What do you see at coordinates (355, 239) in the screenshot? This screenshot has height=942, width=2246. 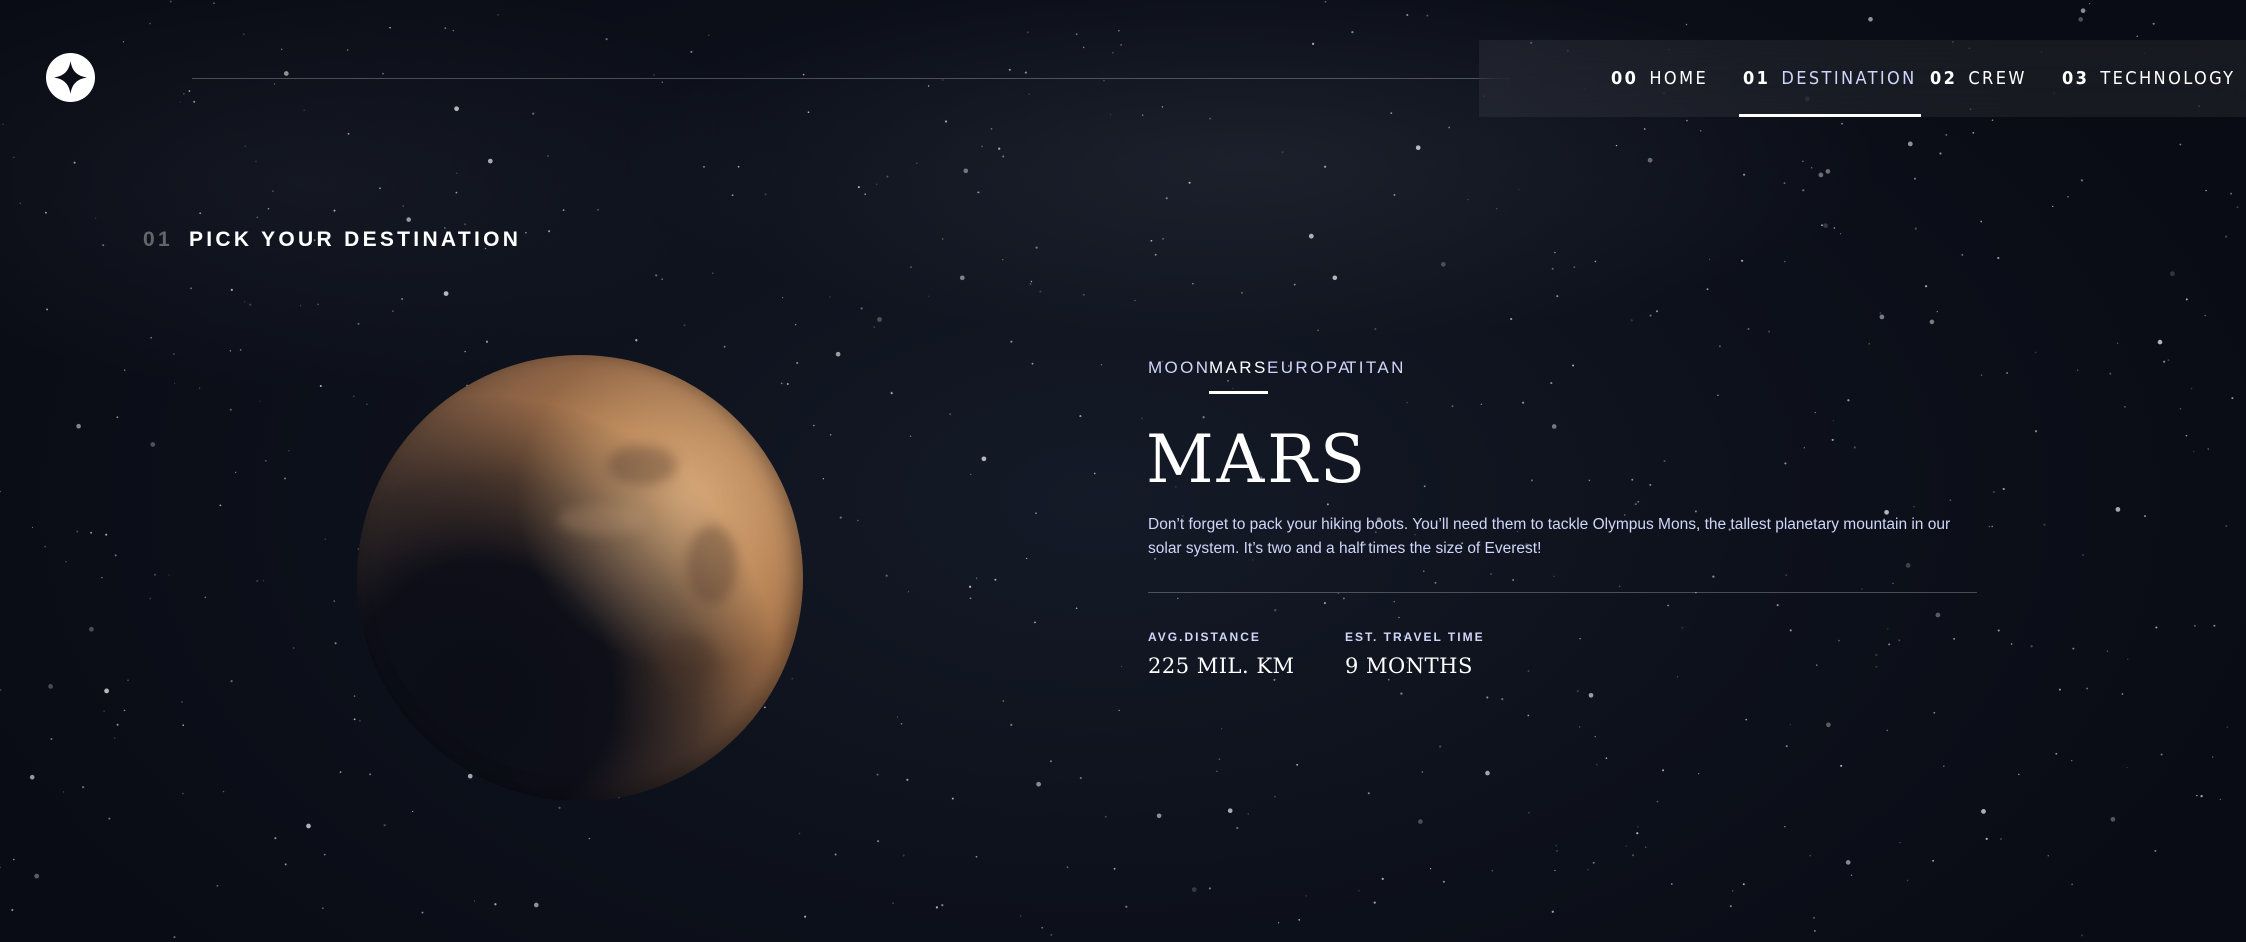 I see `page-title-text: PICK YOUR DESTINATION` at bounding box center [355, 239].